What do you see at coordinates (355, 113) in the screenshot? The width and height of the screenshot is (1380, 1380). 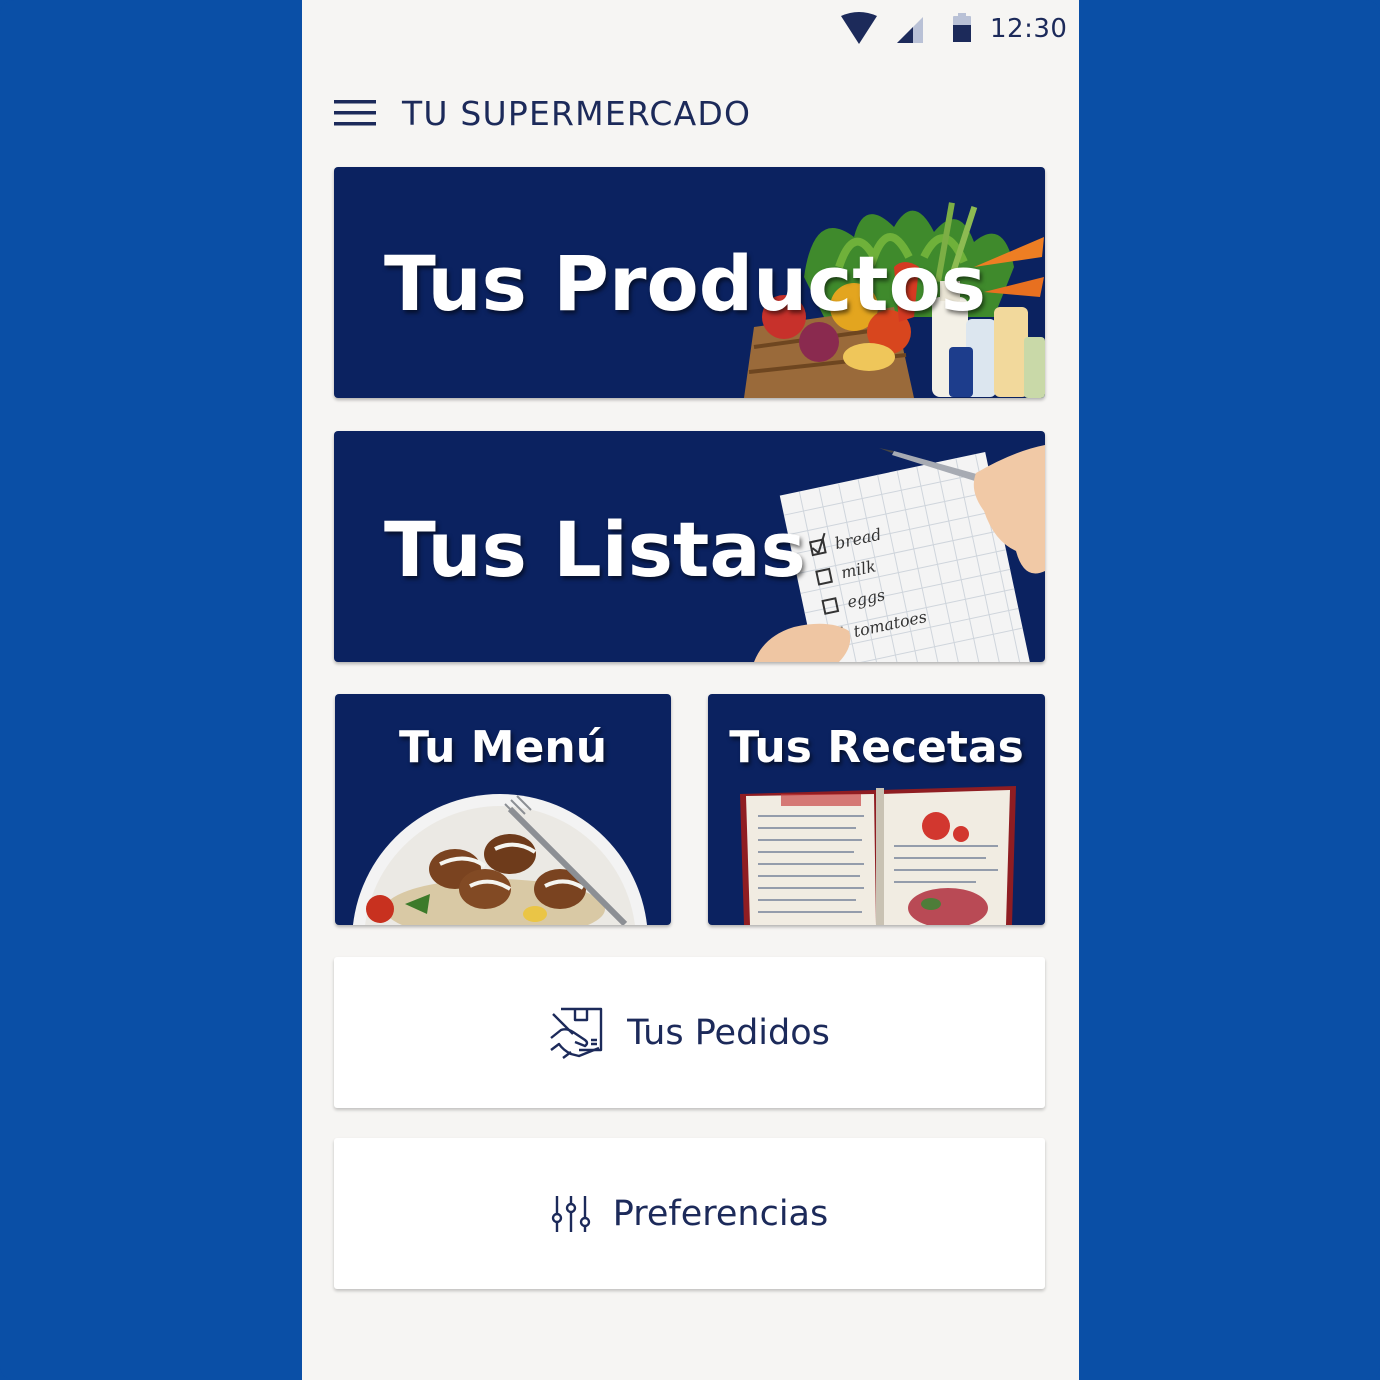 I see `hamburger-menu-icon` at bounding box center [355, 113].